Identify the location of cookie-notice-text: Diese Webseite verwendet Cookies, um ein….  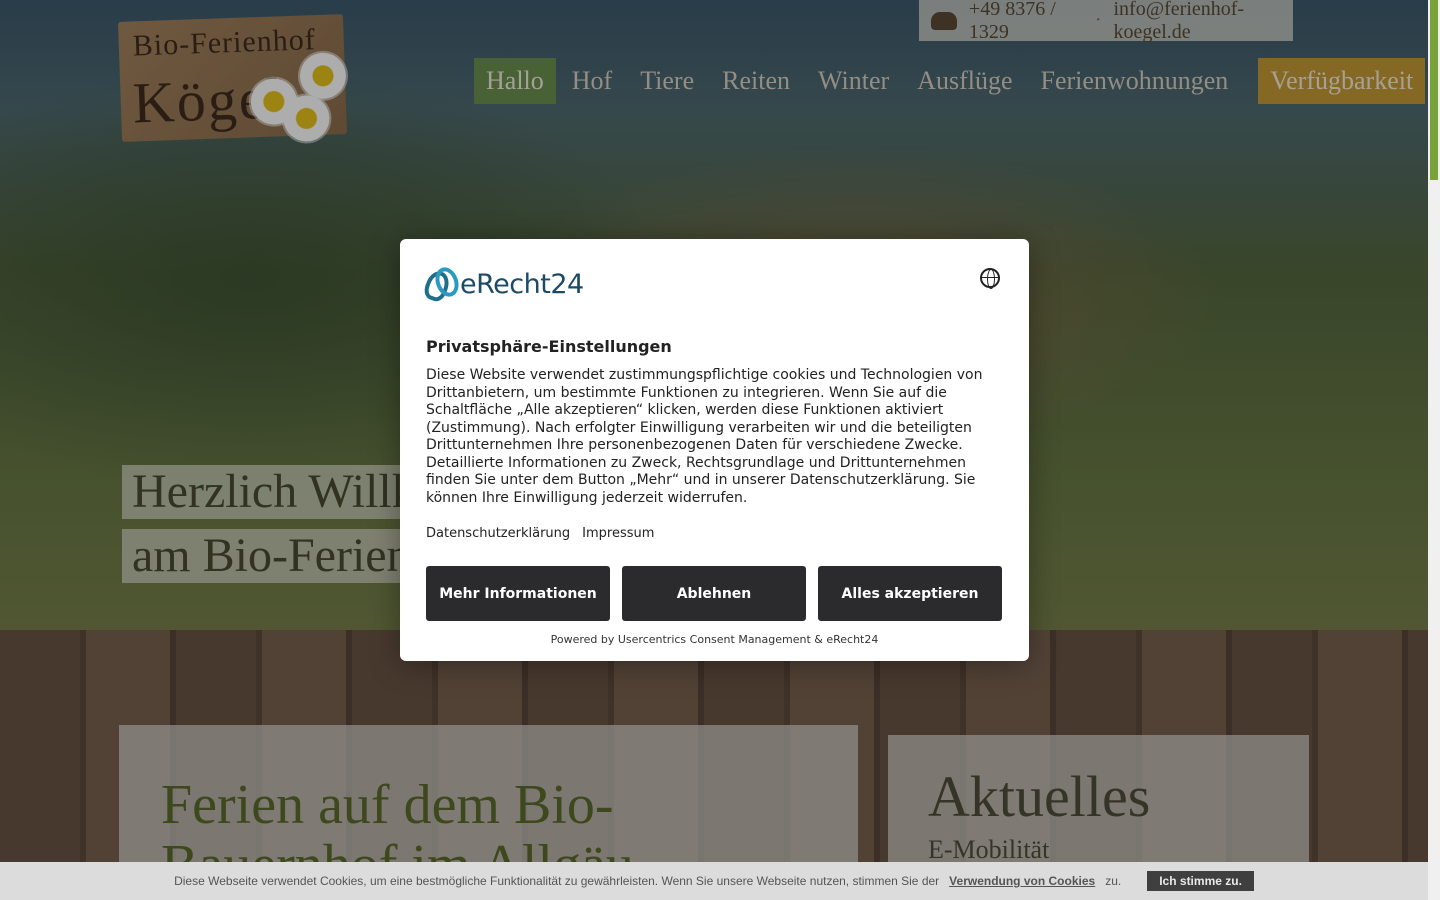
(557, 881).